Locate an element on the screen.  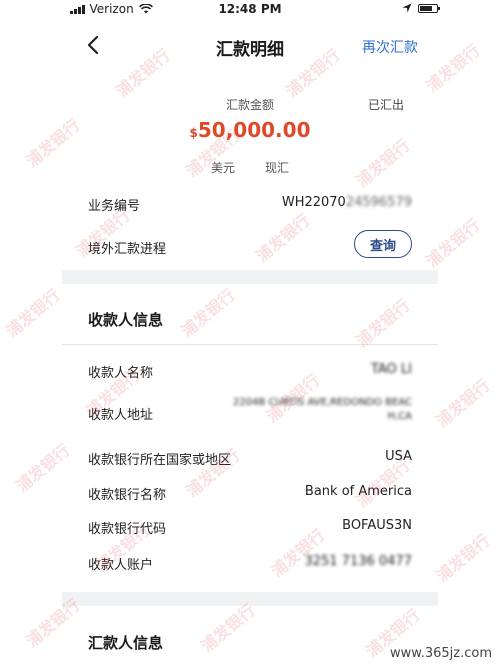
section-divider is located at coordinates (250, 277).